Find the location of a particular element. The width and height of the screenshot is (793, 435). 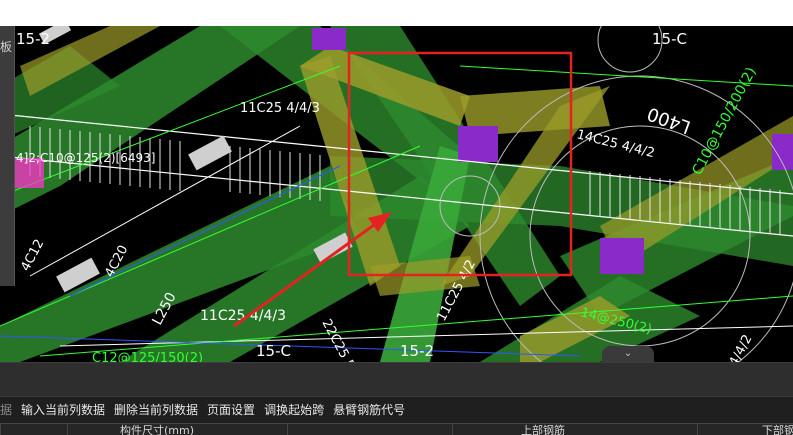

header-cell-spacer is located at coordinates (370, 429).